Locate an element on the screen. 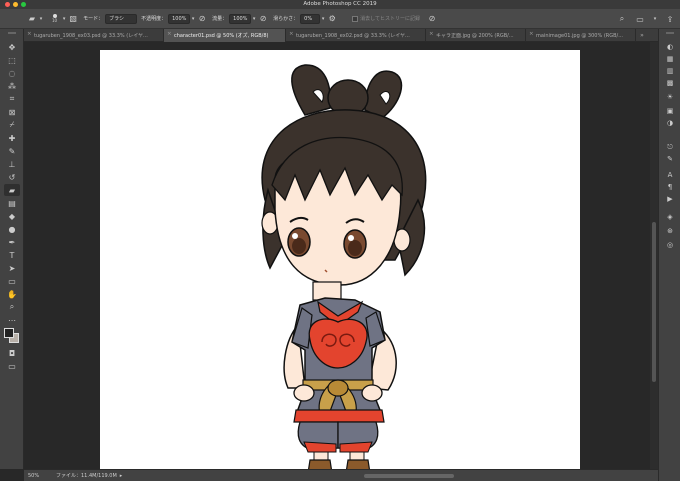 This screenshot has width=680, height=481. screen-mode-icon: ▭ is located at coordinates (12, 366).